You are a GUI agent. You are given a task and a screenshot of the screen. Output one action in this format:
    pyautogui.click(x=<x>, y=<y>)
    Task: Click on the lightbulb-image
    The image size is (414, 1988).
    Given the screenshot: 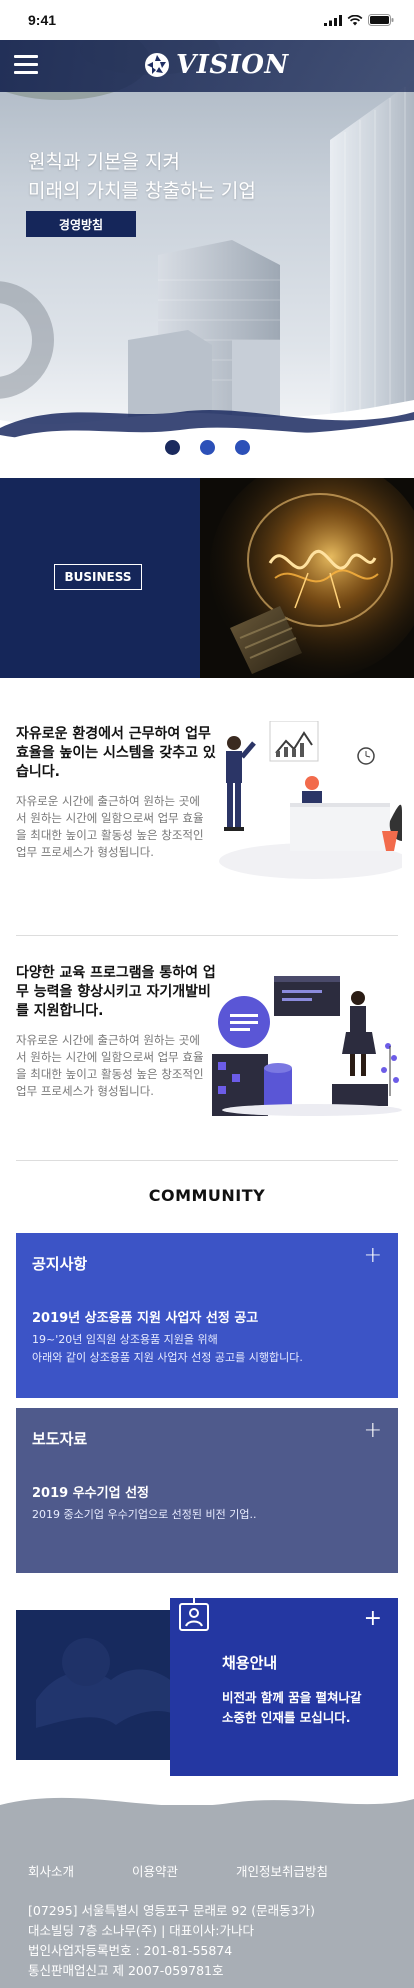 What is the action you would take?
    pyautogui.click(x=307, y=578)
    